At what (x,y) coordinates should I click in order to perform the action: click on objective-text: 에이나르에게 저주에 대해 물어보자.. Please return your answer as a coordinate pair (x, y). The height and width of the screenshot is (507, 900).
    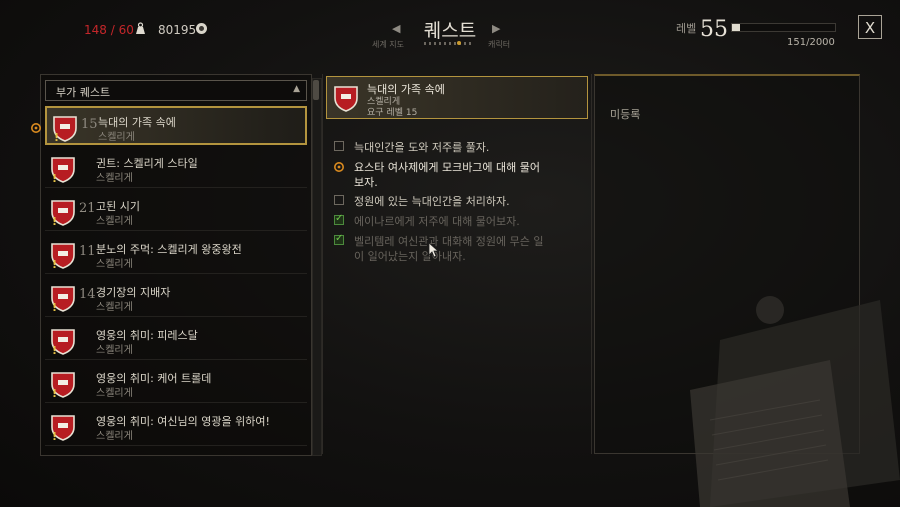
    Looking at the image, I should click on (437, 221).